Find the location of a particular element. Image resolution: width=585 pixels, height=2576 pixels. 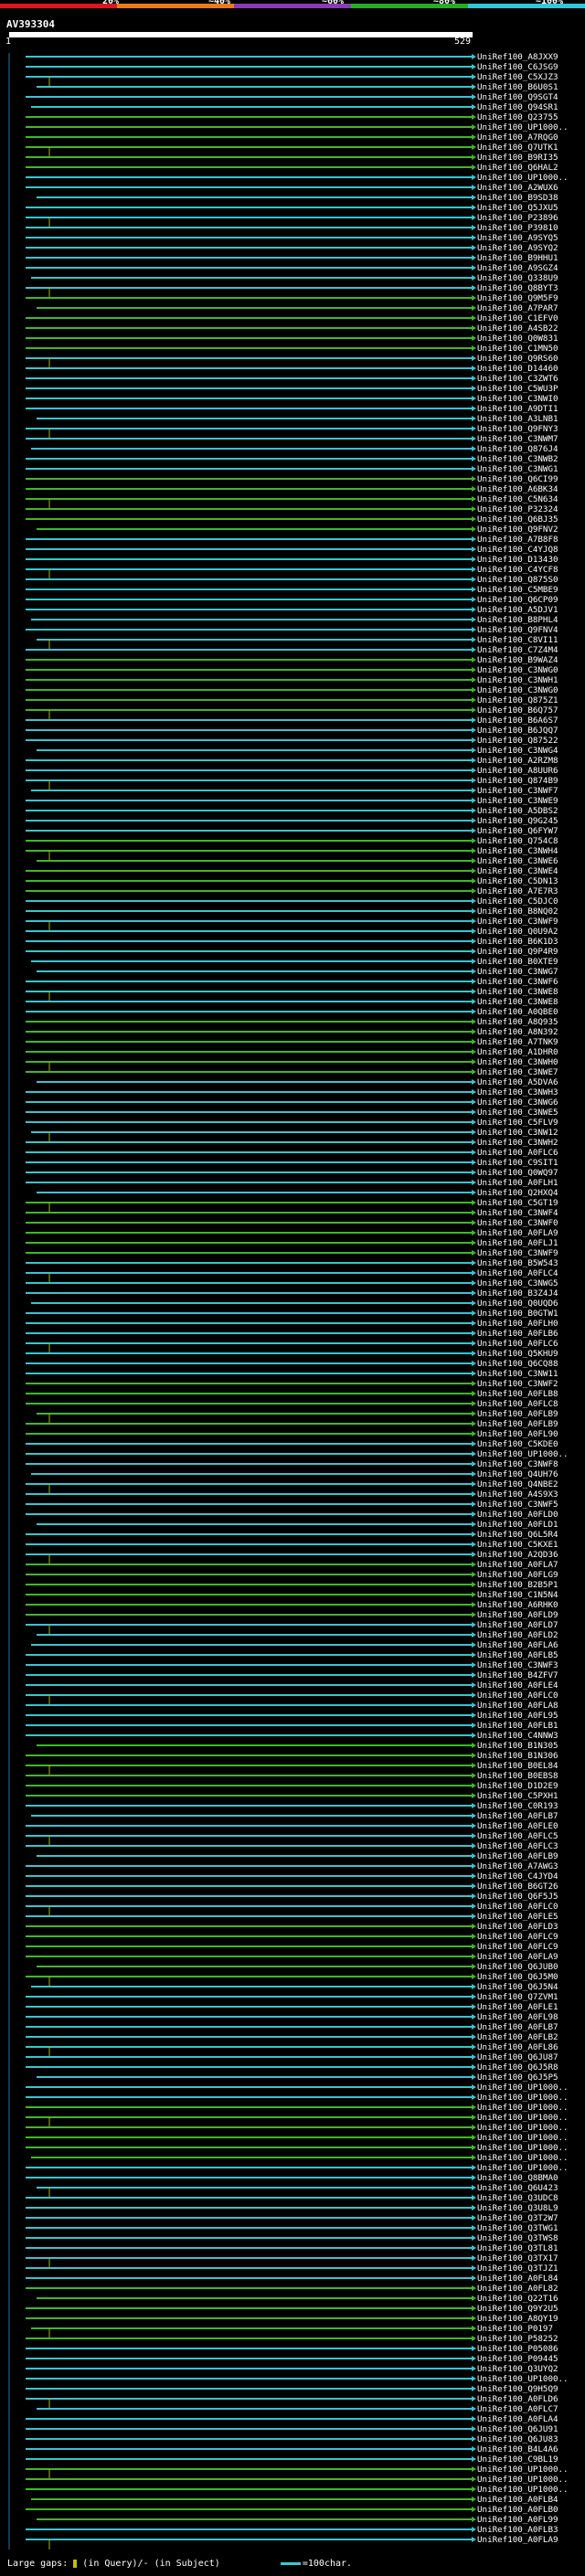

hit-id-label: UniRef100_C3NWF2 is located at coordinates (517, 1384).